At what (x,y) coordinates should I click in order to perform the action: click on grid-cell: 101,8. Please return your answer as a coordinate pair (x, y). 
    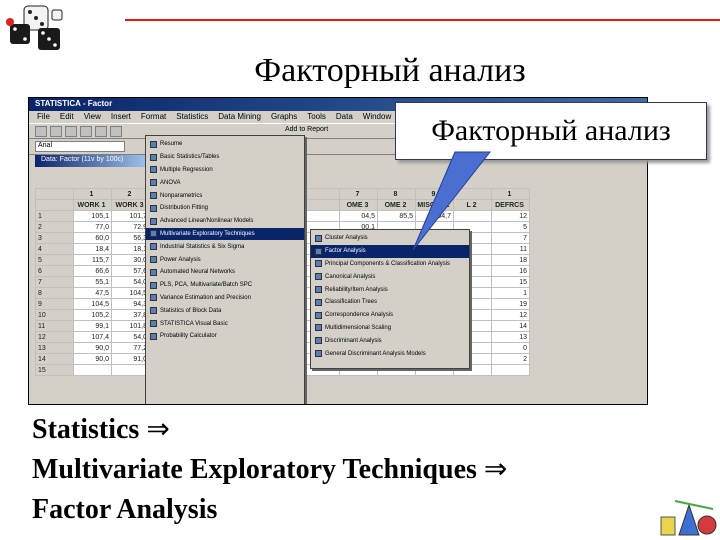
    Looking at the image, I should click on (130, 326).